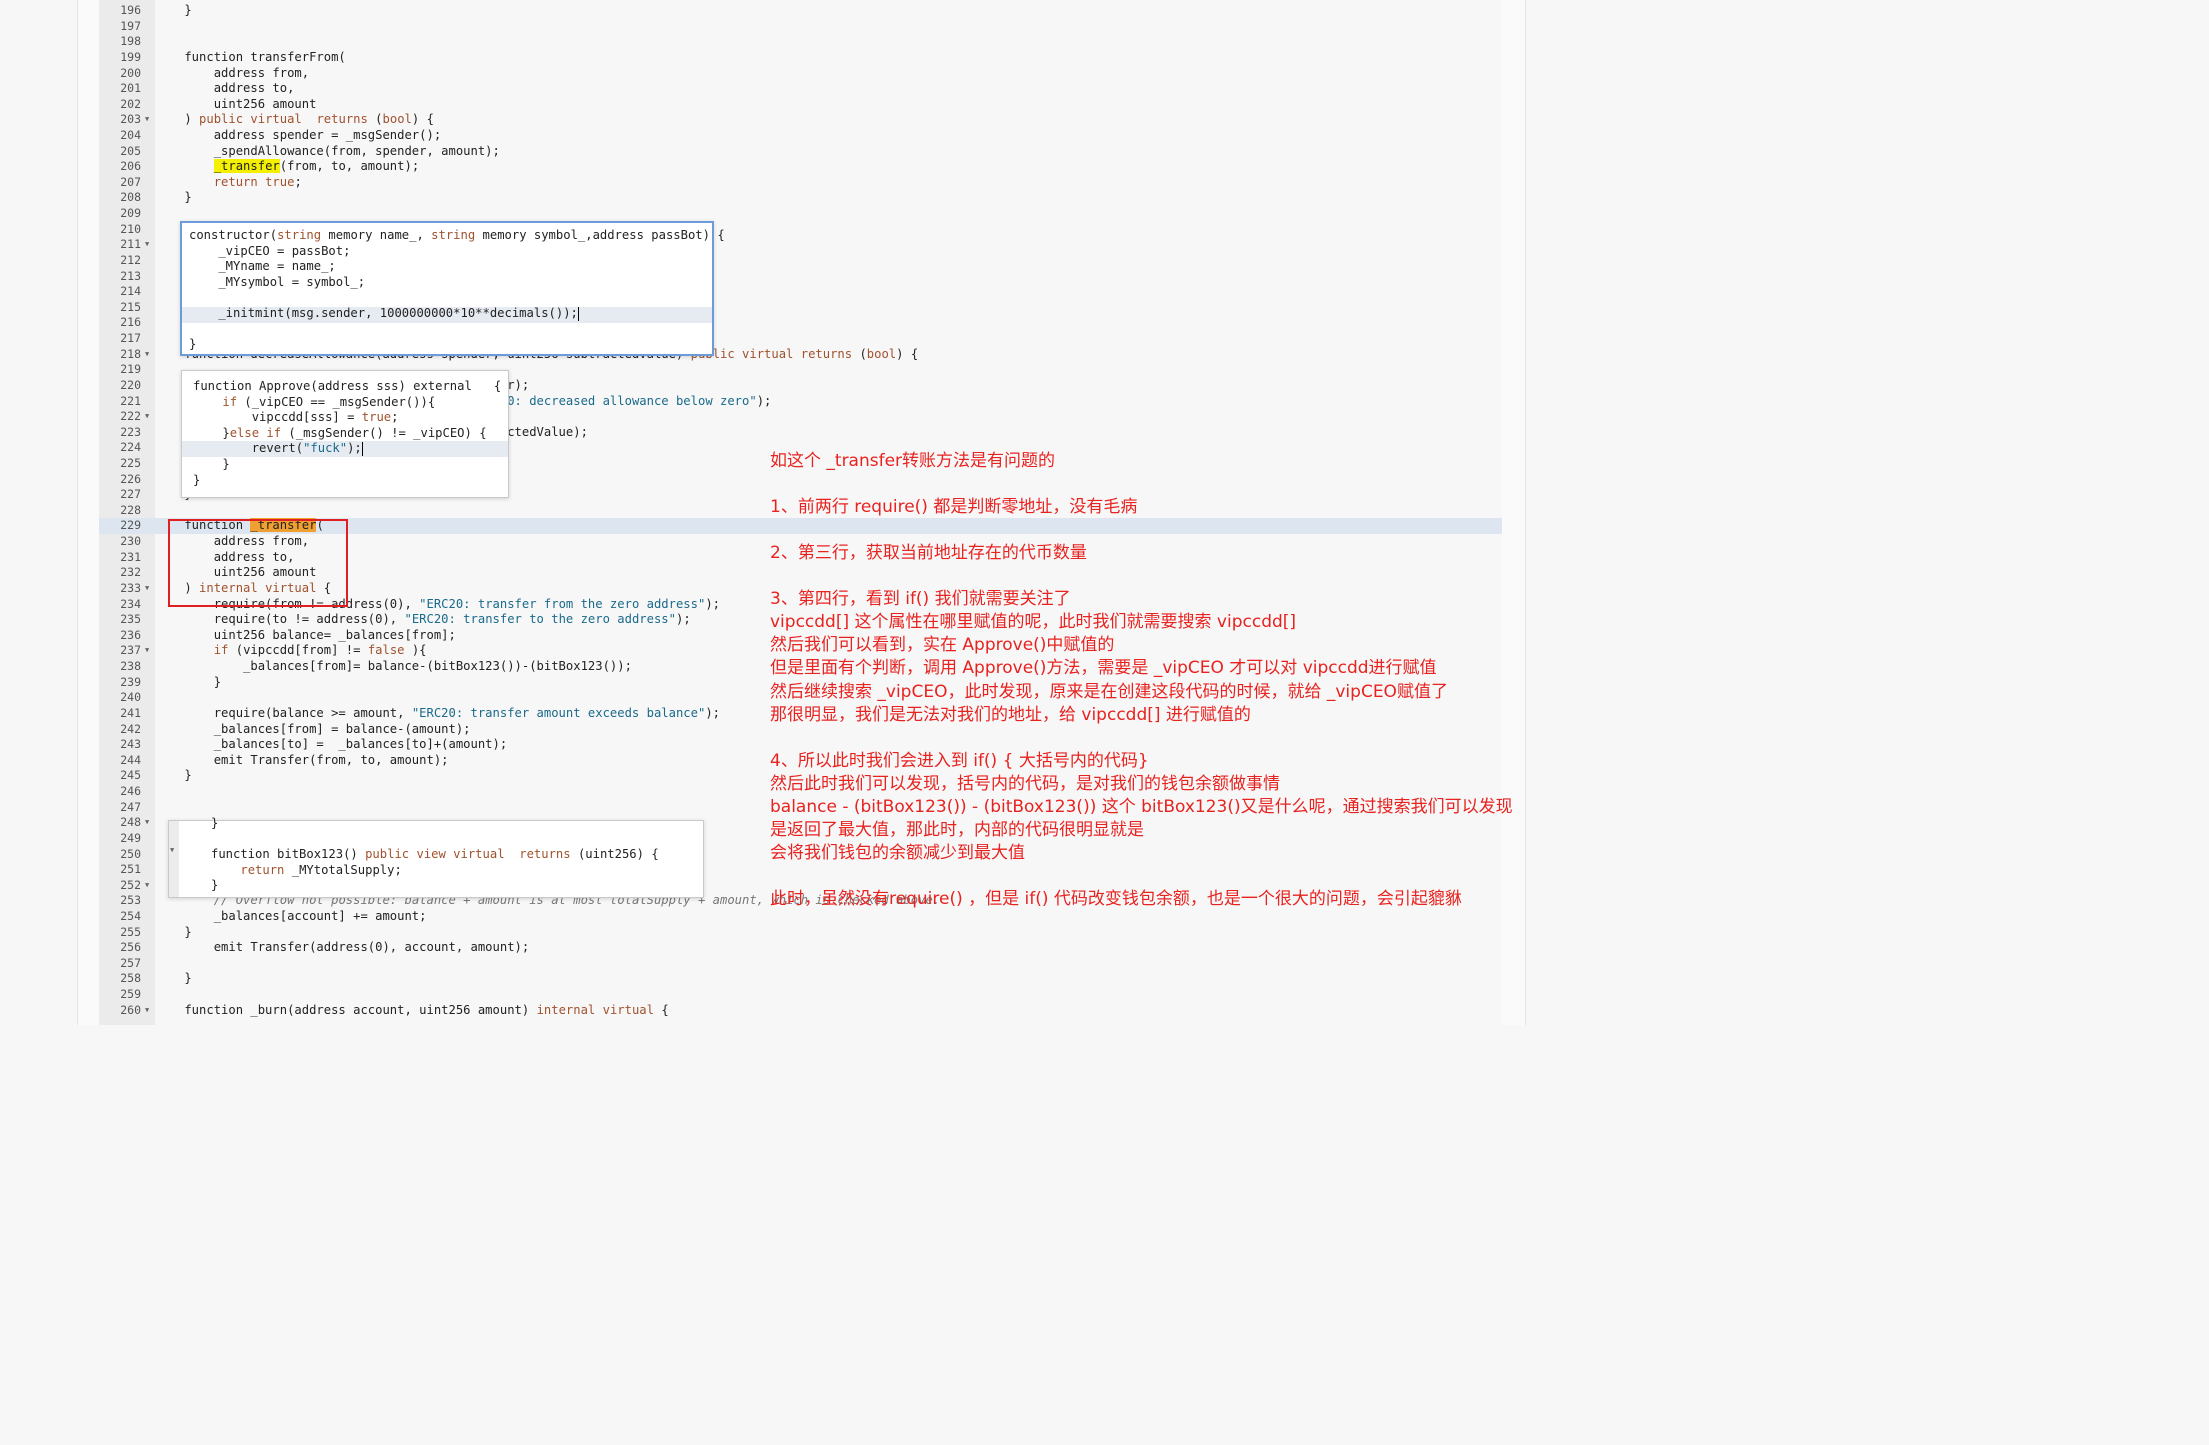 The image size is (2209, 1445). Describe the element at coordinates (130, 25) in the screenshot. I see `line-number: 197` at that location.